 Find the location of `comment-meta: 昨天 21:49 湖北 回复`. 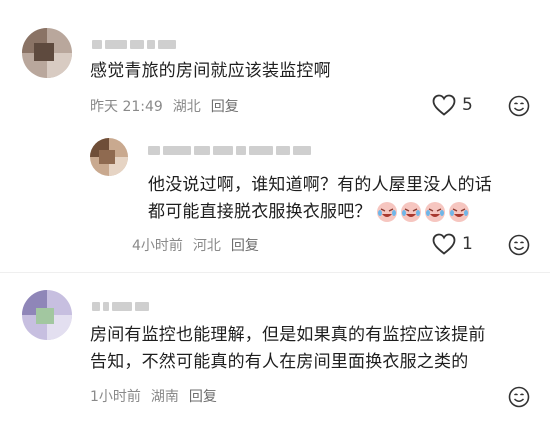

comment-meta: 昨天 21:49 湖北 回复 is located at coordinates (164, 106).